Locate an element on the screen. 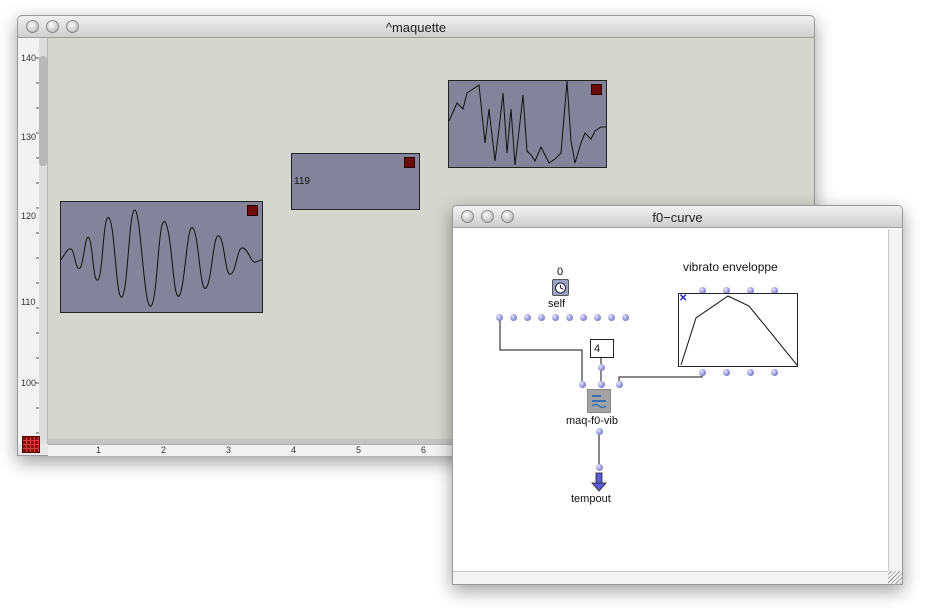 The image size is (933, 612). sine-waveform is located at coordinates (161, 258).